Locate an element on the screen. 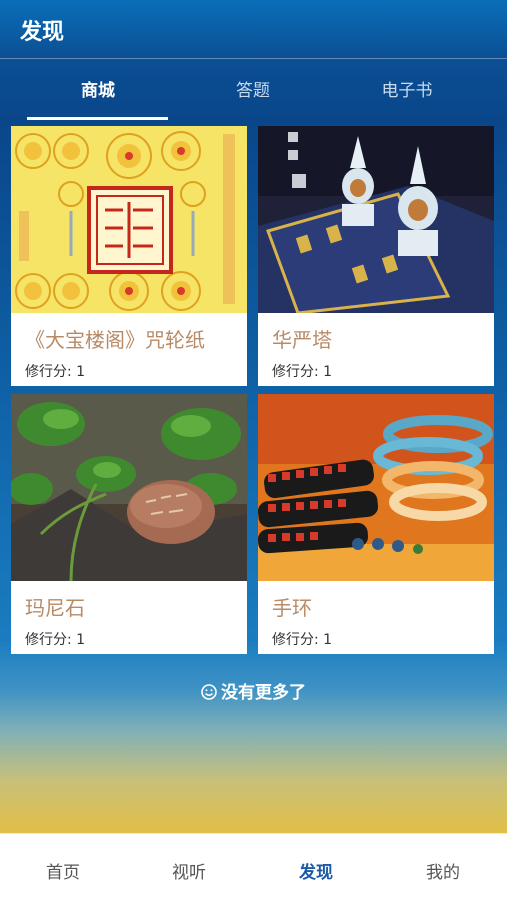  no-more-text: 没有更多了 is located at coordinates (263, 693).